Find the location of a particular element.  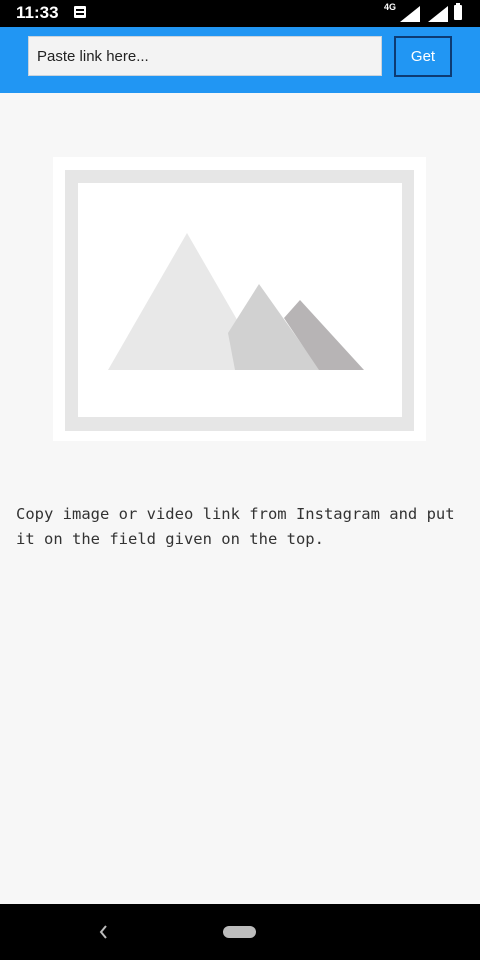

network-type-label: 4G is located at coordinates (390, 7).